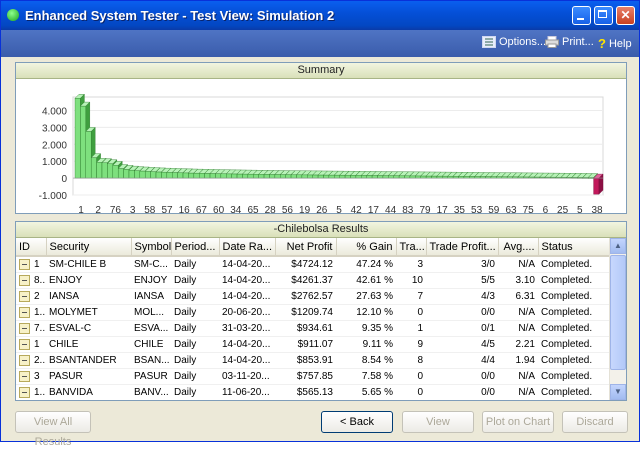 Image resolution: width=640 pixels, height=452 pixels. I want to click on column-header: Status, so click(574, 247).